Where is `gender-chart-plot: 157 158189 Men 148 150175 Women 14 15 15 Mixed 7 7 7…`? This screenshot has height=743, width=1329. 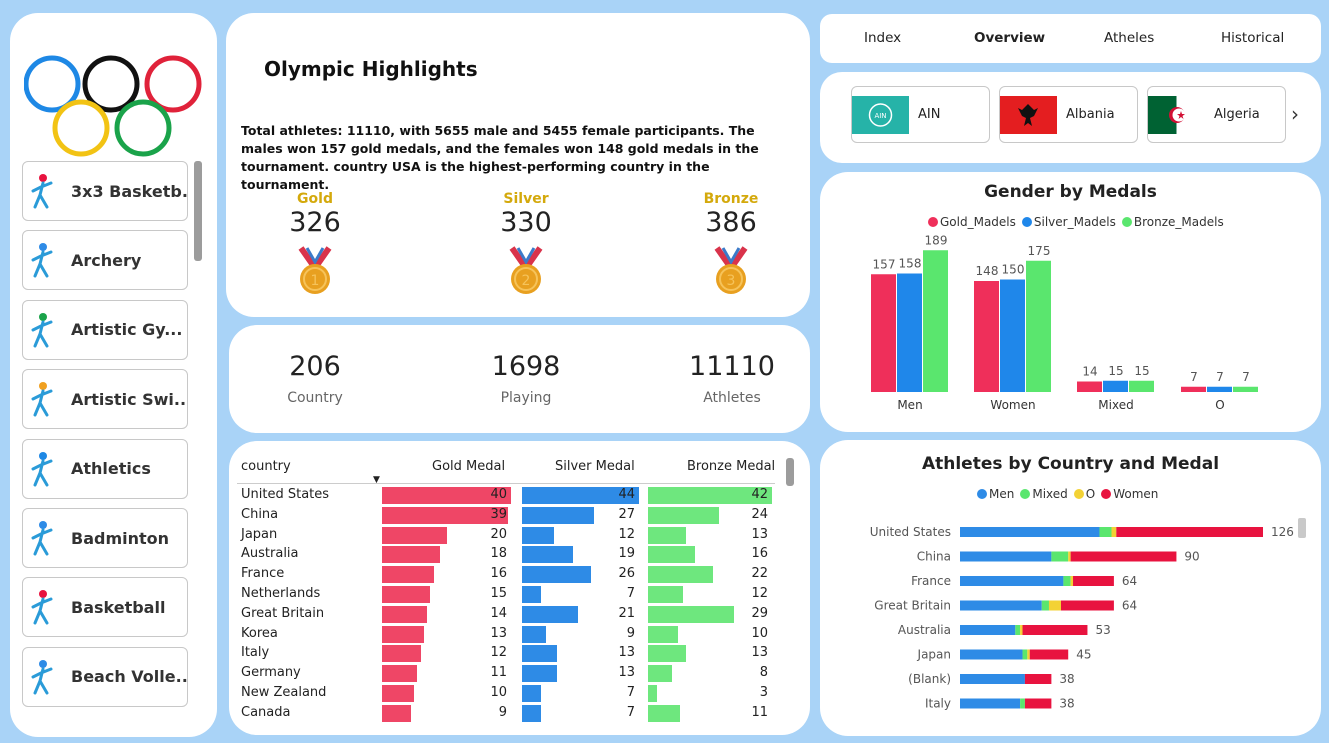
gender-chart-plot: 157 158189 Men 148 150175 Women 14 15 15 Mixed 7 7 7… is located at coordinates (1064, 322).